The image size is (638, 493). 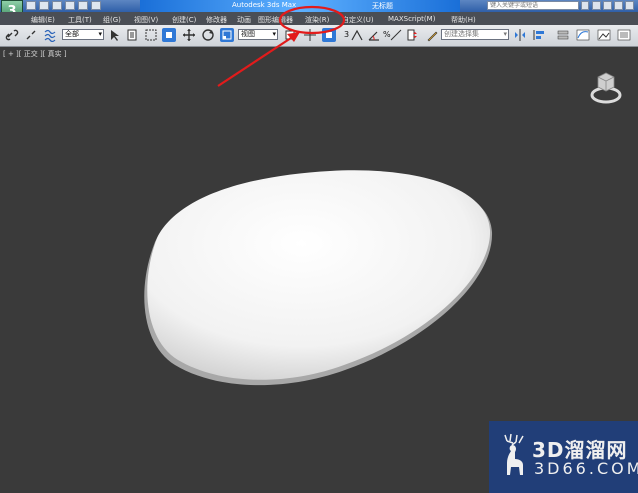 What do you see at coordinates (514, 454) in the screenshot?
I see `deer-logo-icon` at bounding box center [514, 454].